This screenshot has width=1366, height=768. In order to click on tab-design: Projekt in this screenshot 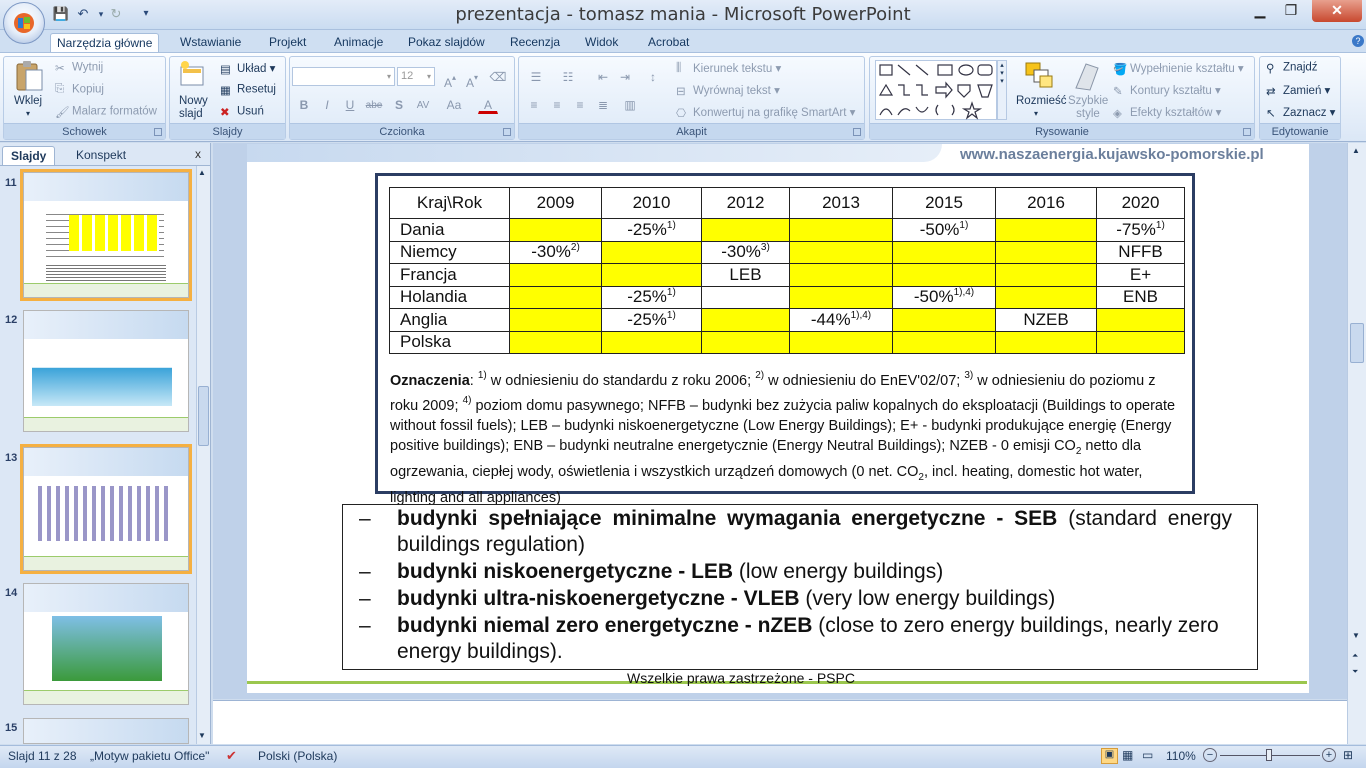, I will do `click(287, 42)`.